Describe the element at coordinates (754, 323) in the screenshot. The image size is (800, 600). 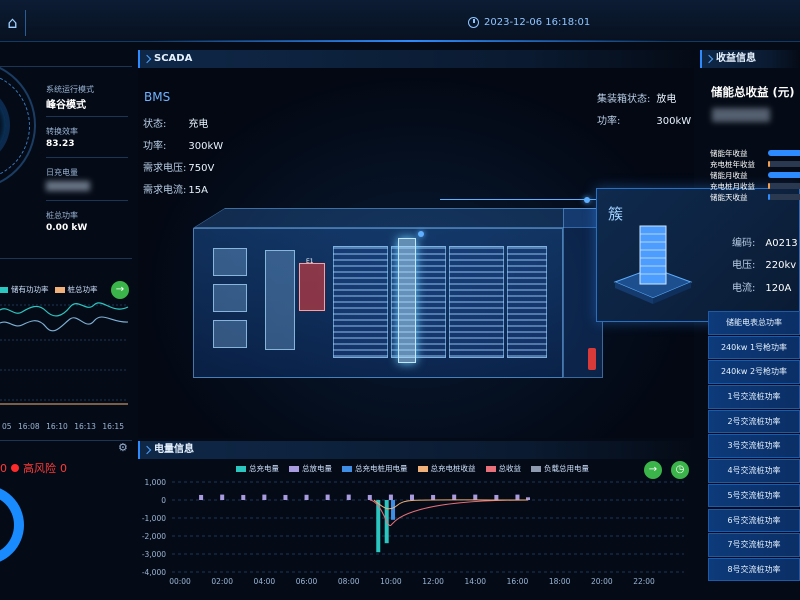
I see `power-list-item: 储能电表总功率` at that location.